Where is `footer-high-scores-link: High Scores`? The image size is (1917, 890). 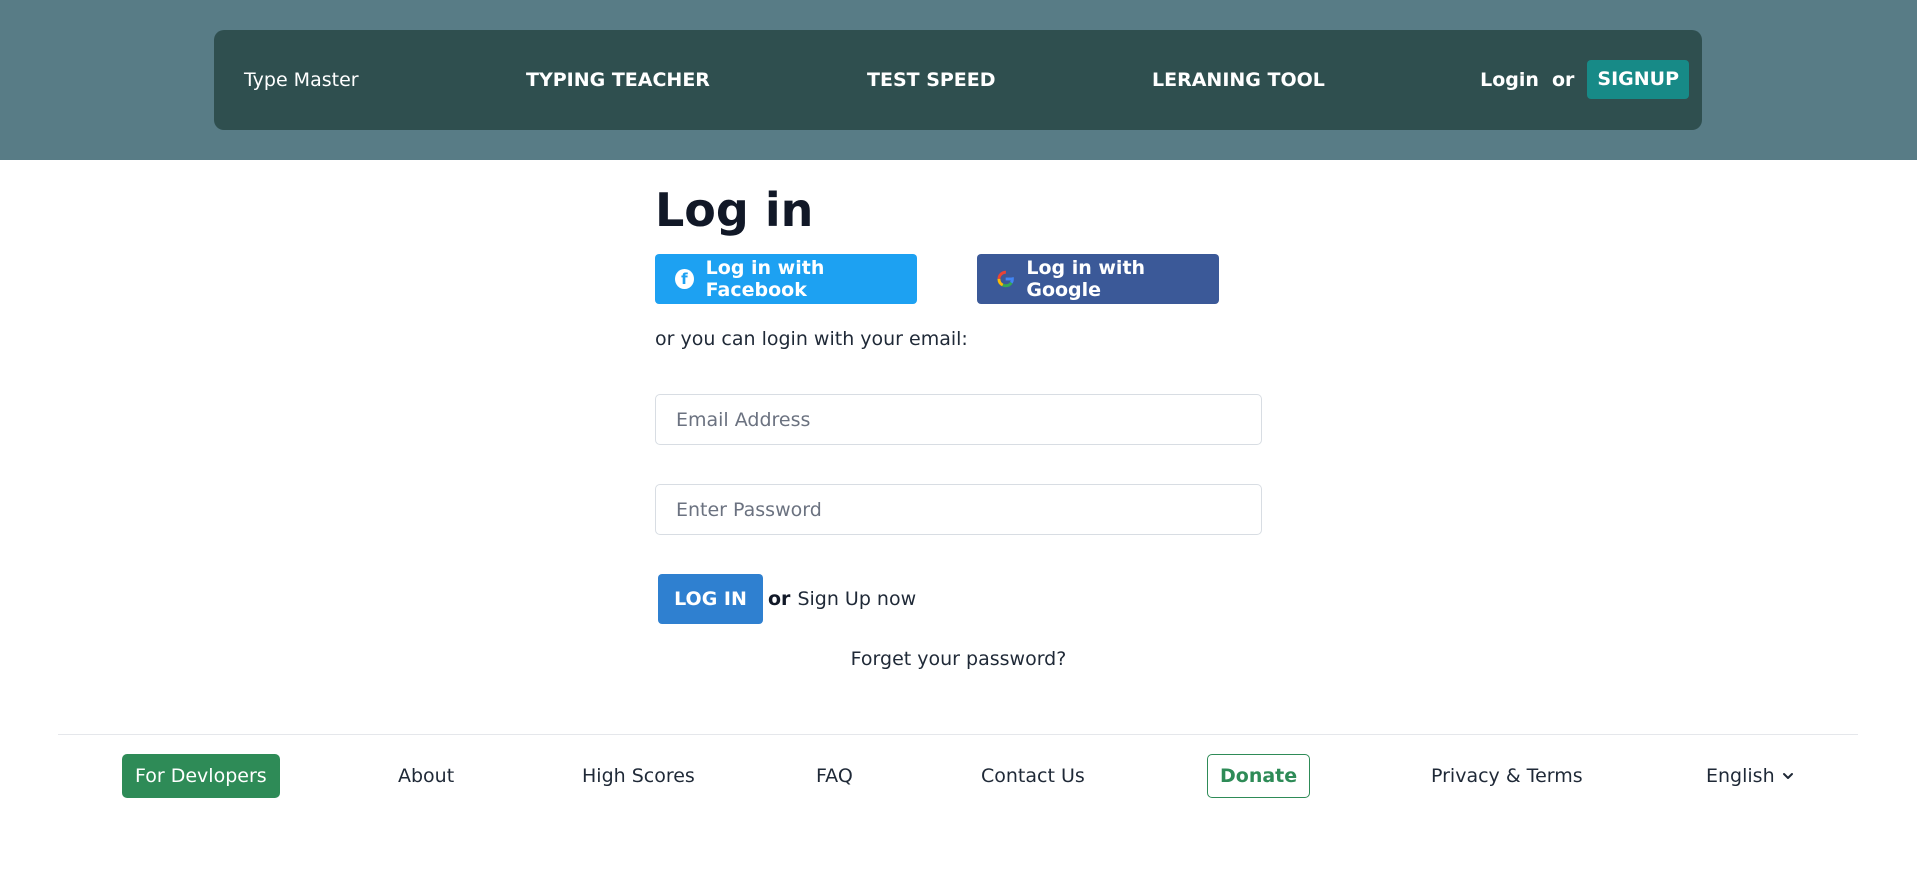 footer-high-scores-link: High Scores is located at coordinates (638, 776).